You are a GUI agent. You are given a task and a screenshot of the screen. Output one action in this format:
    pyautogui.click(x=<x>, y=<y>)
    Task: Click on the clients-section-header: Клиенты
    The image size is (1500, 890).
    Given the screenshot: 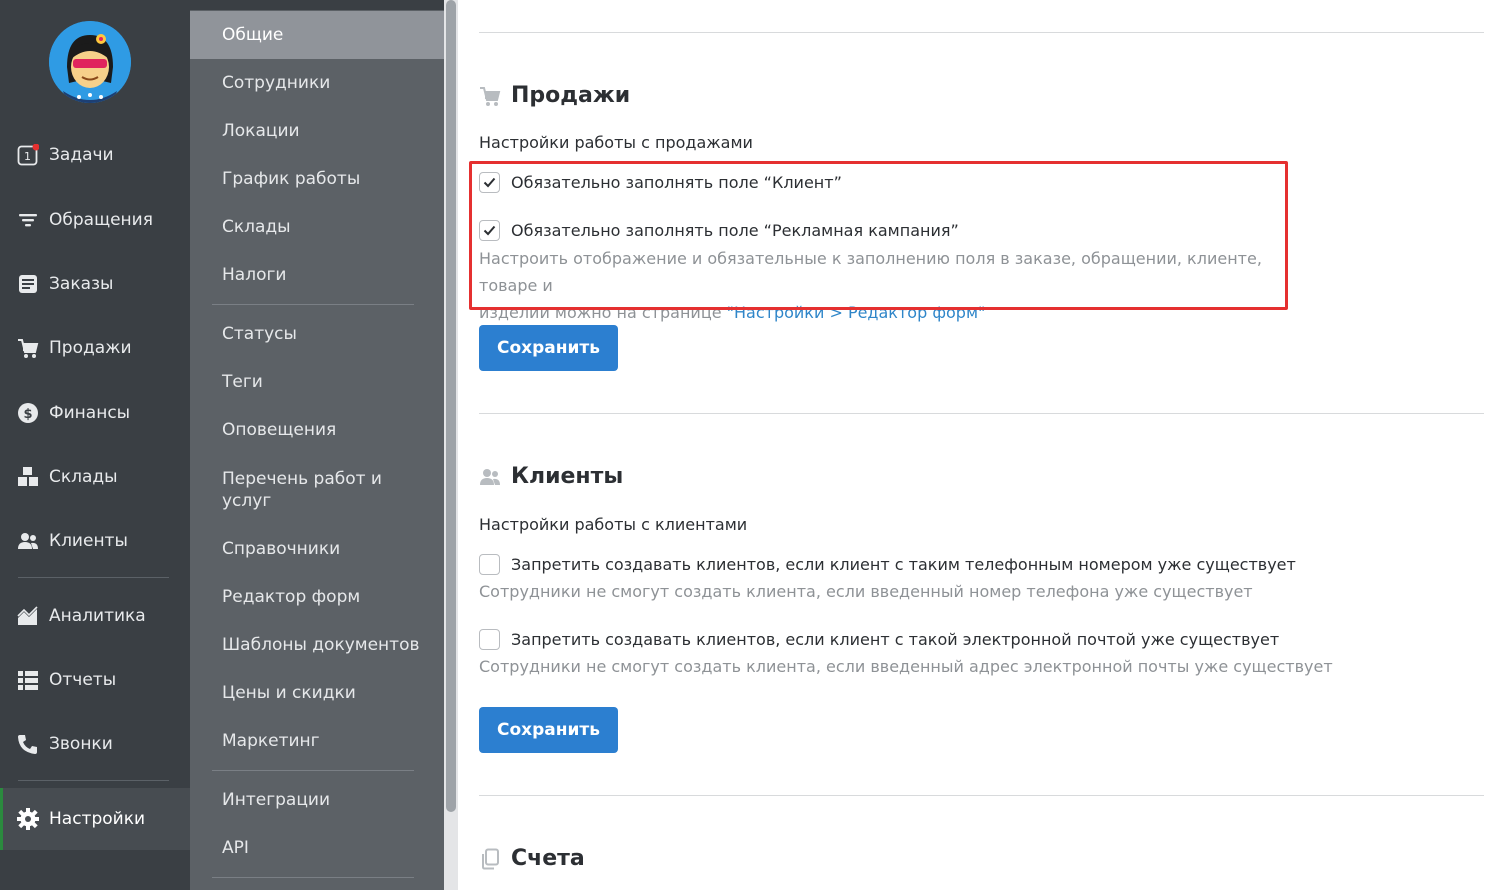 What is the action you would take?
    pyautogui.click(x=551, y=476)
    